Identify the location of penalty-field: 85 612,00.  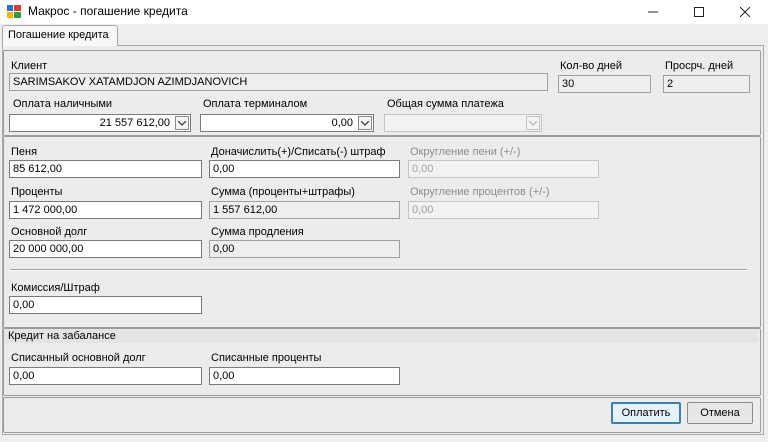
(105, 169).